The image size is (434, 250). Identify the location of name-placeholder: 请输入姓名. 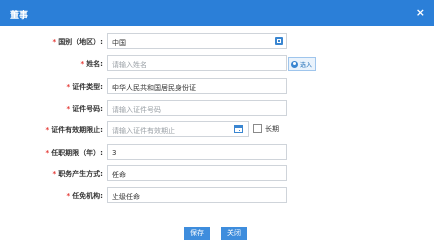
(129, 65).